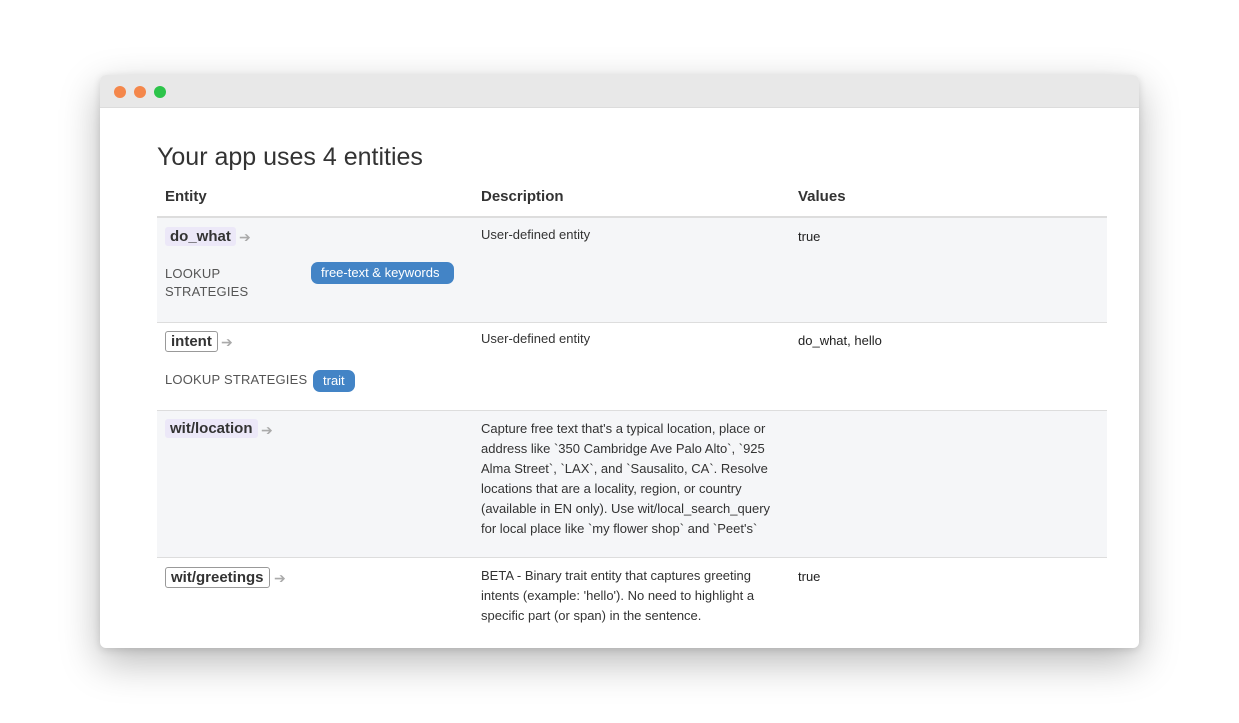 The image size is (1239, 723). Describe the element at coordinates (334, 381) in the screenshot. I see `strategy-badge: trait` at that location.